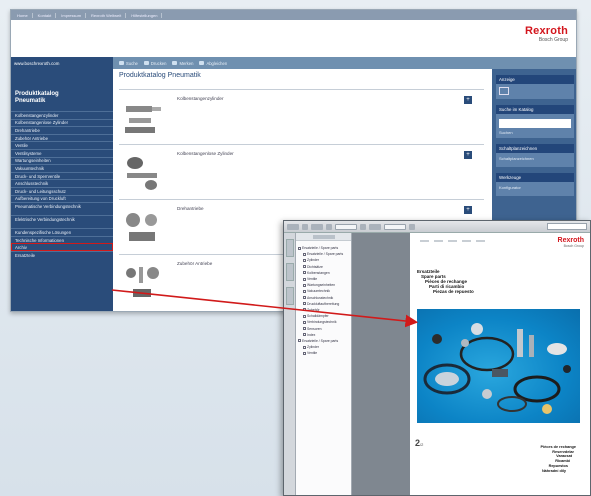  I want to click on top-nav-item: Rexroth Weltweit, so click(107, 15).